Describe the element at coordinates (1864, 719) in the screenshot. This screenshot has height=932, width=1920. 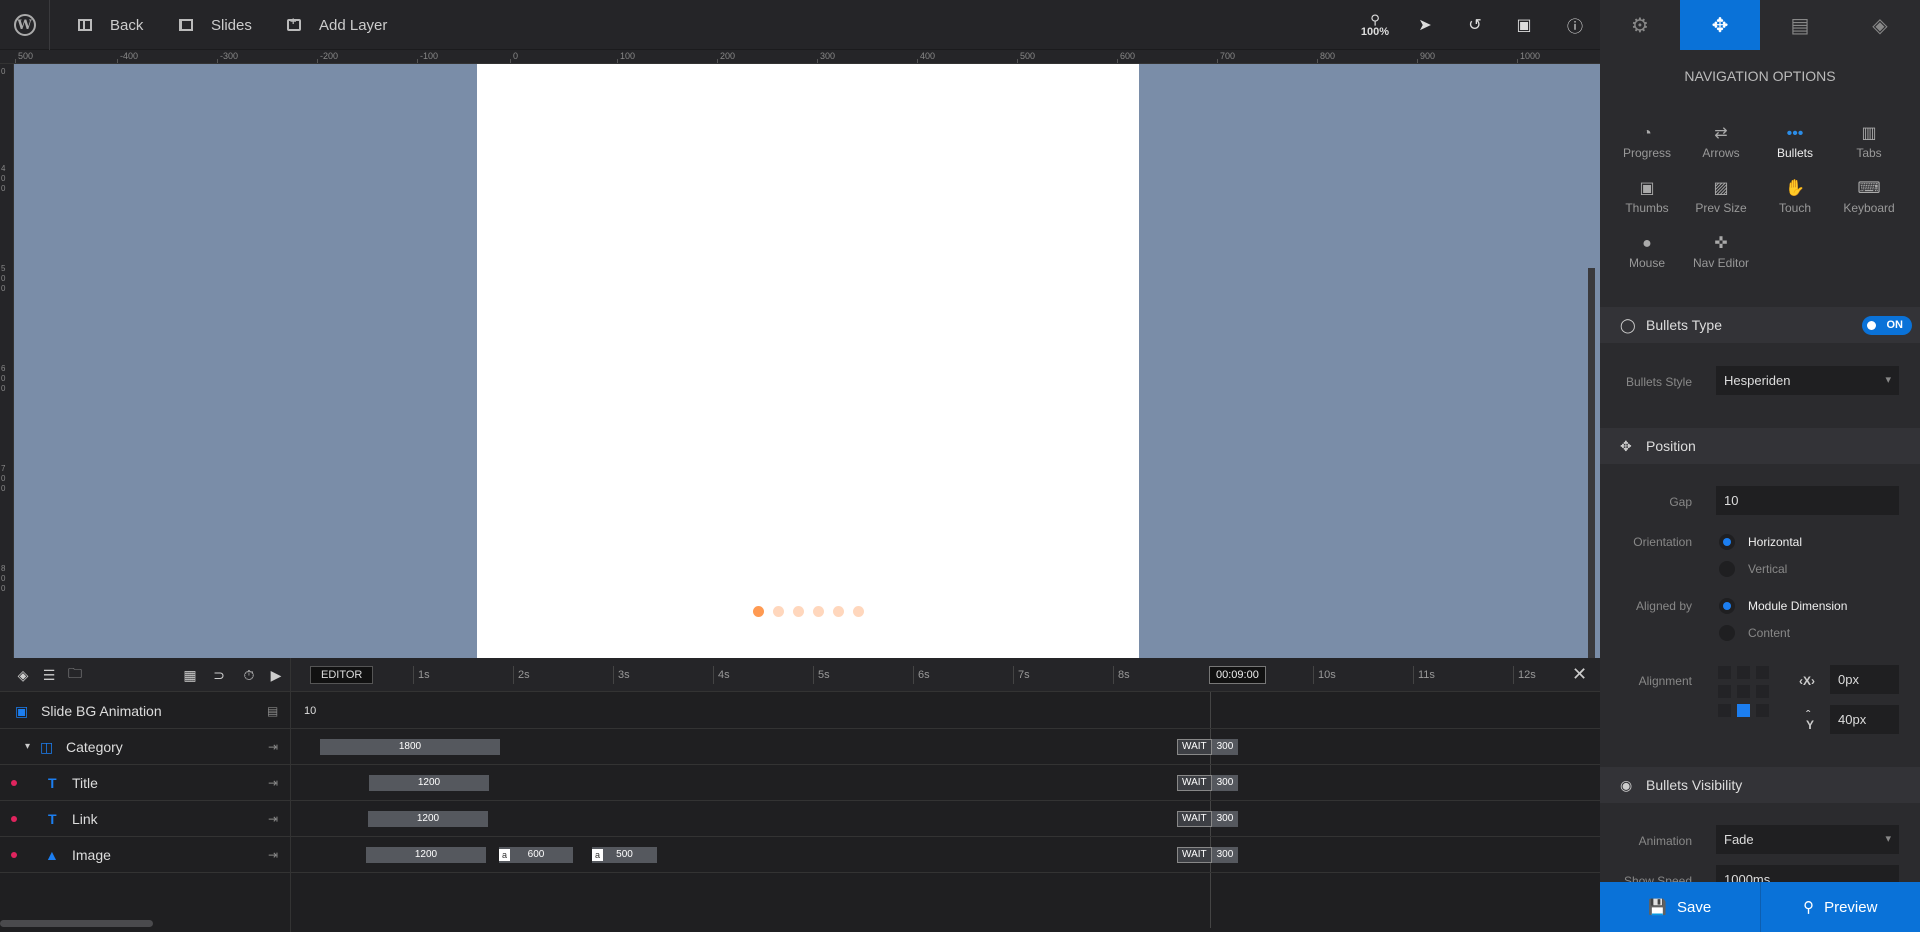
I see `y-offset-input: 40px` at that location.